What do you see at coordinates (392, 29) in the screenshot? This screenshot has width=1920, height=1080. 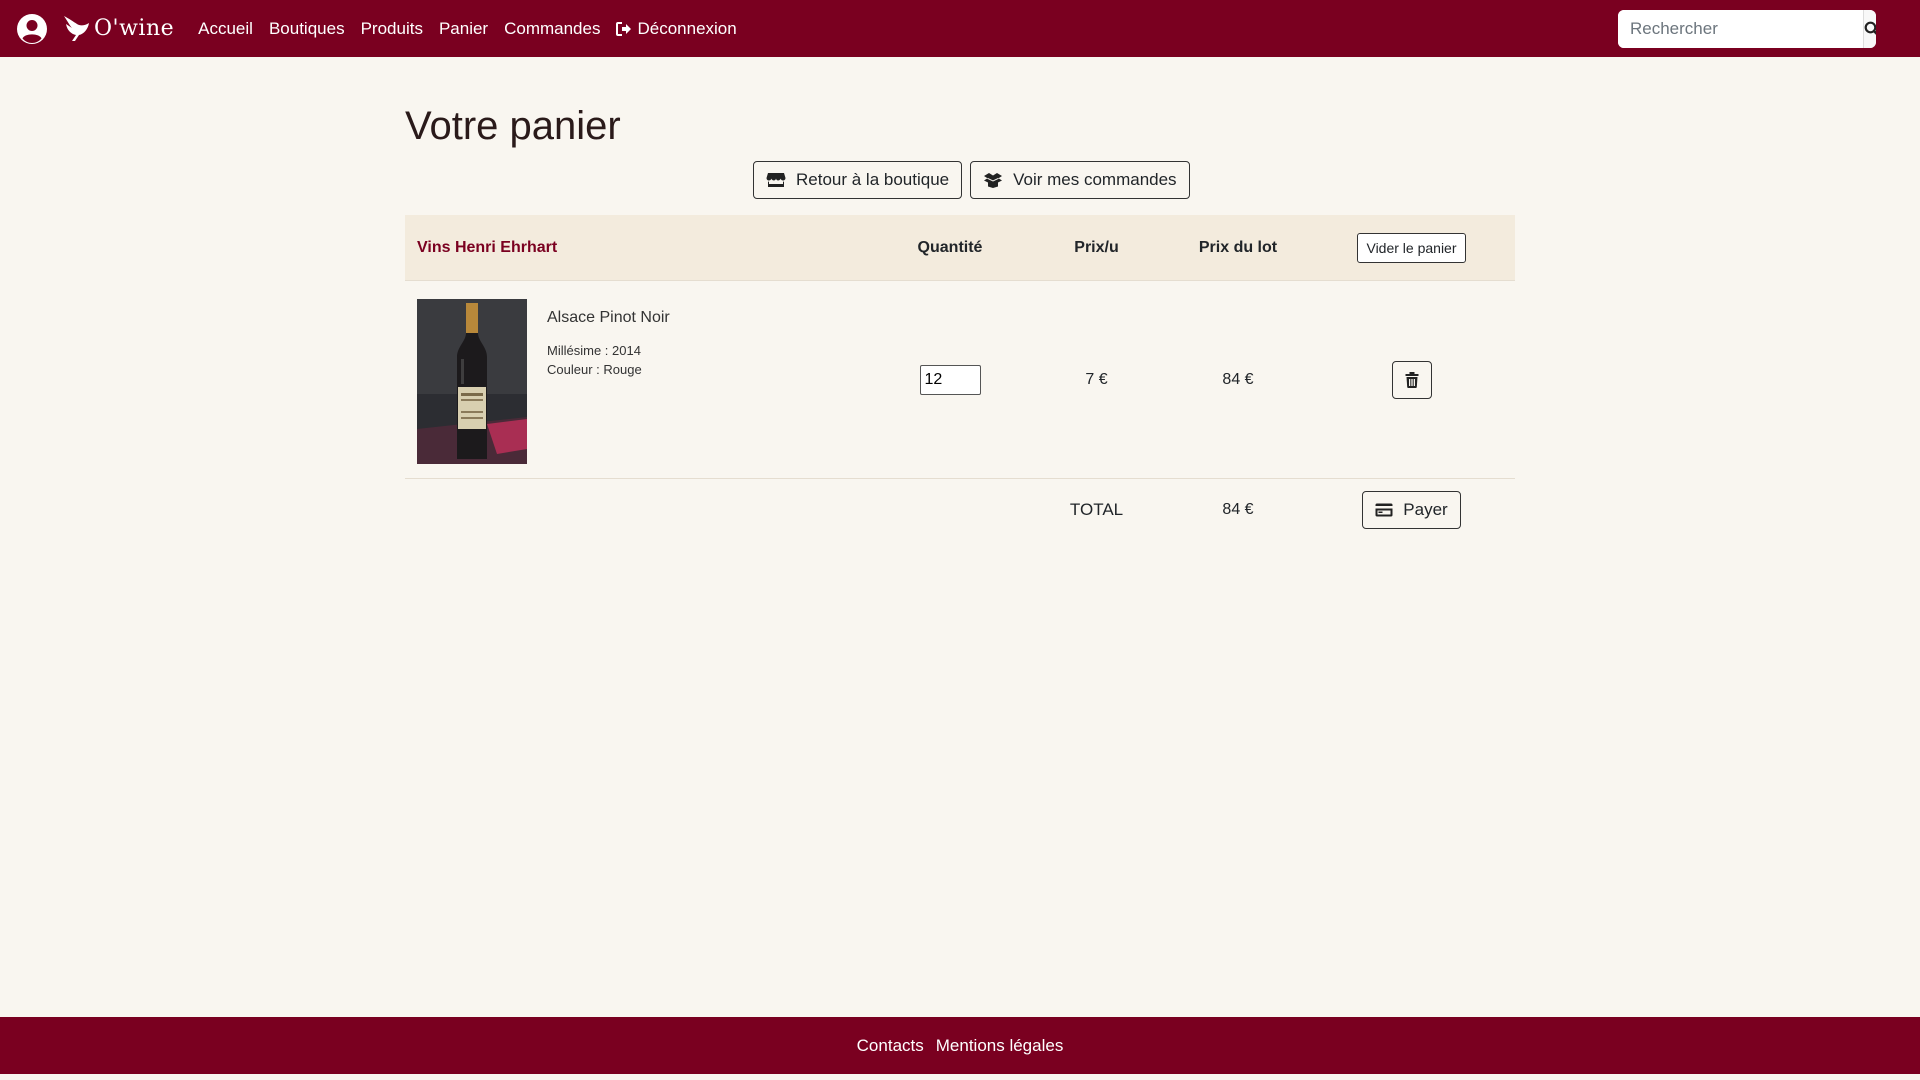 I see `nav-produits: Produits` at bounding box center [392, 29].